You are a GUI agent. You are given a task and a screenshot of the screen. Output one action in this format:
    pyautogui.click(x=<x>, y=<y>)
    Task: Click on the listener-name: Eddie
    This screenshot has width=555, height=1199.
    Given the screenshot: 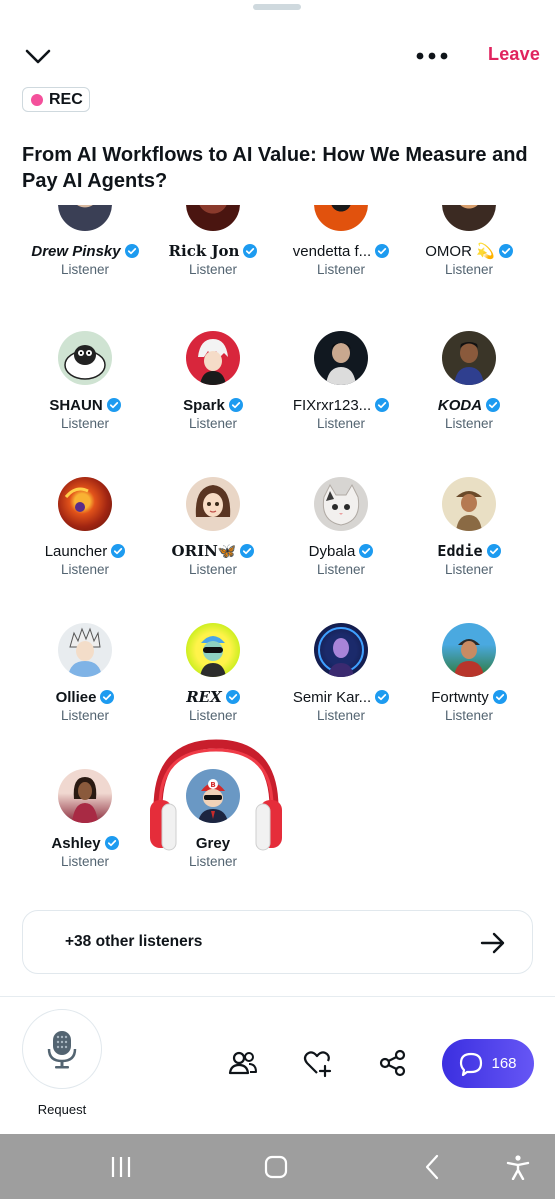 What is the action you would take?
    pyautogui.click(x=460, y=551)
    